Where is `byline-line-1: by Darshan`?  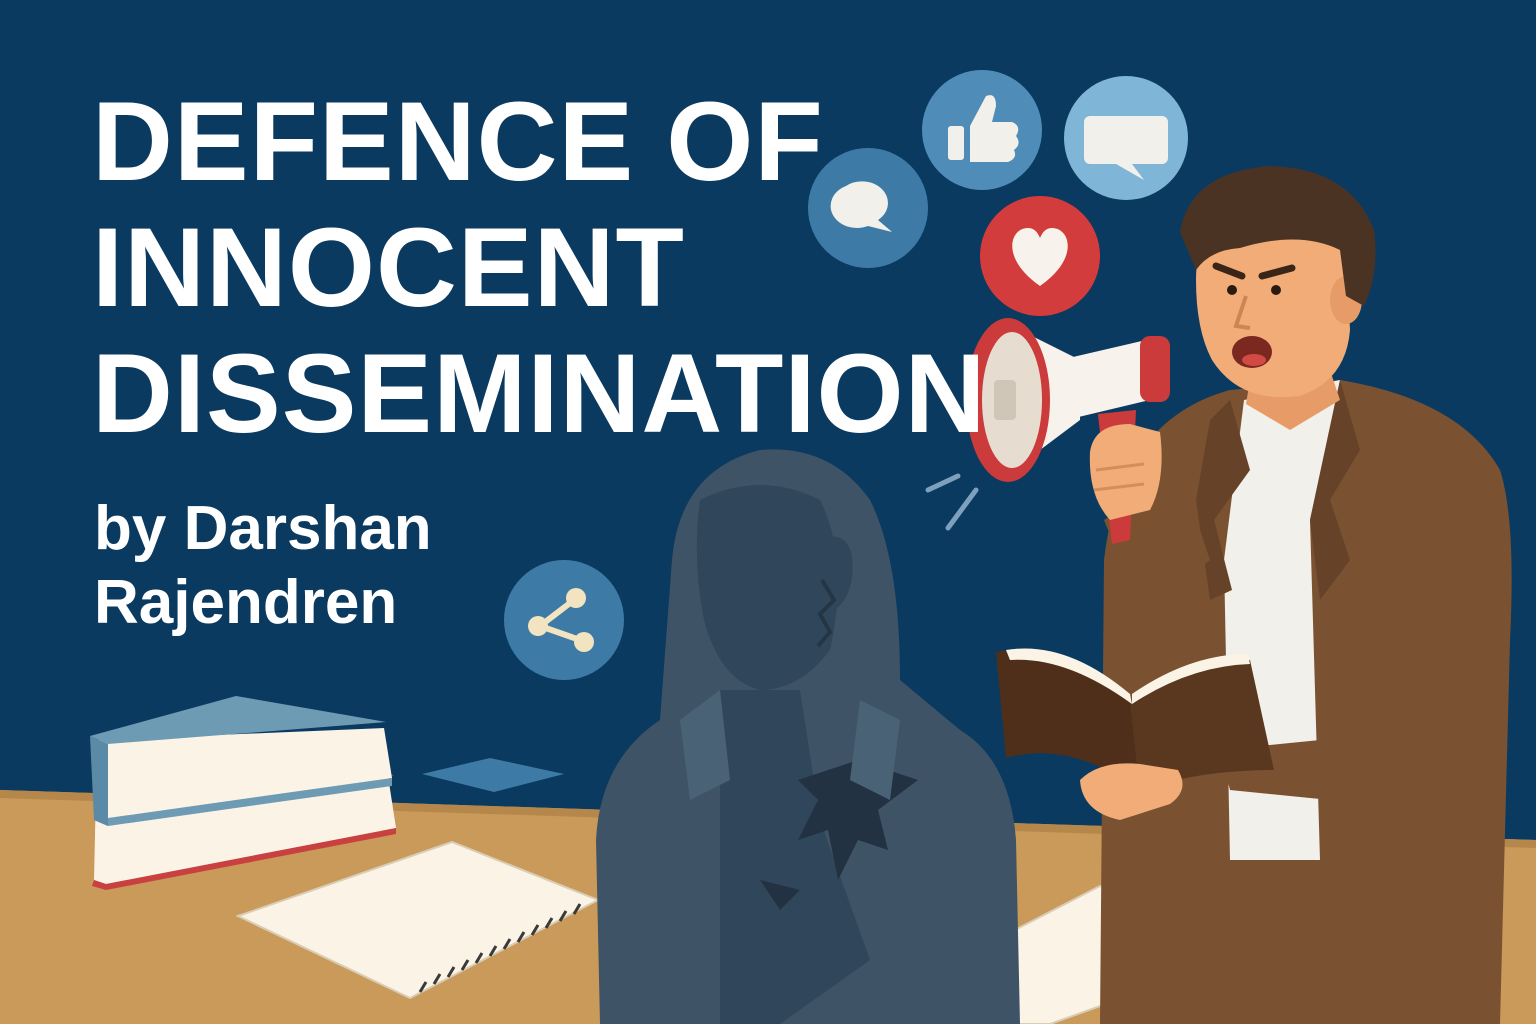 byline-line-1: by Darshan is located at coordinates (263, 528).